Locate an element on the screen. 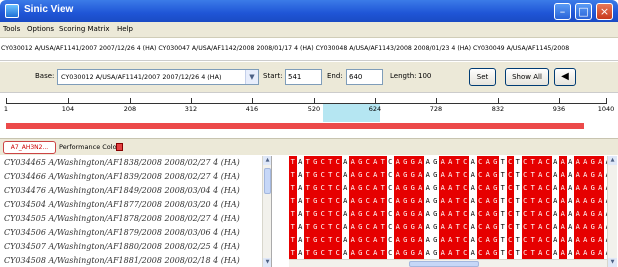  length-label: Length: is located at coordinates (403, 76).